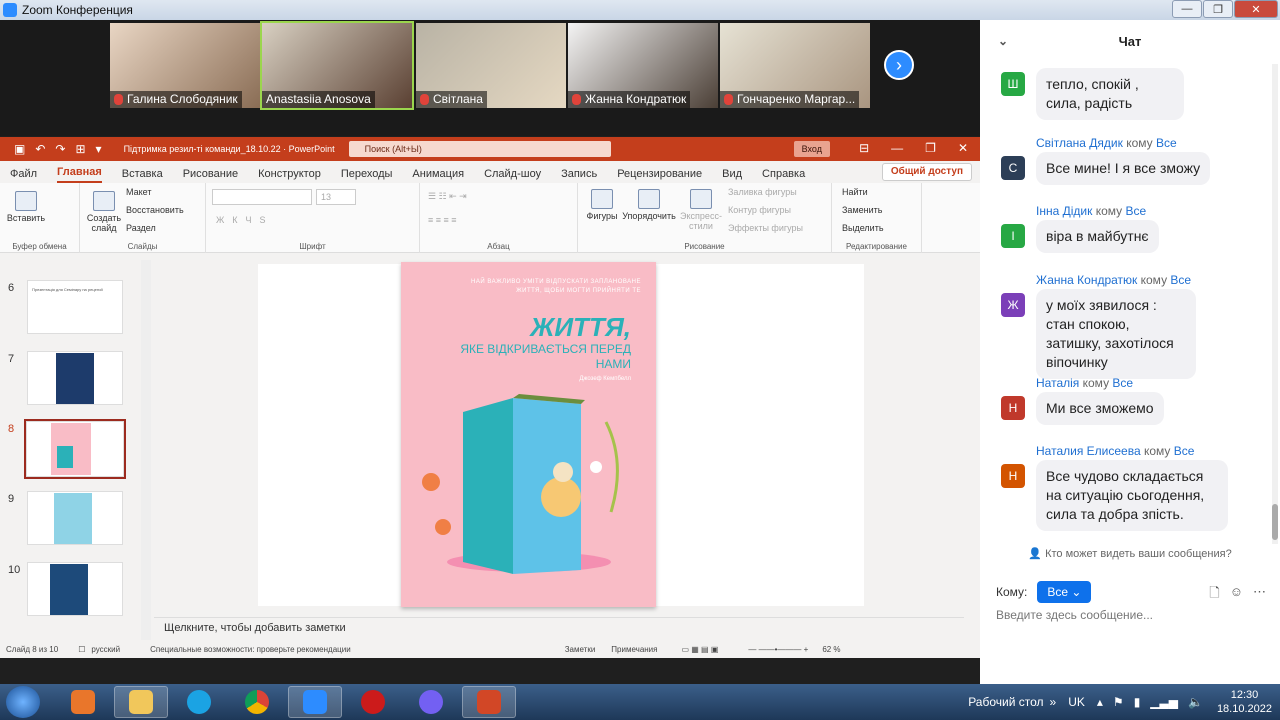  What do you see at coordinates (337, 65) in the screenshot?
I see `participant-tile-active: Anastasiia Anosova` at bounding box center [337, 65].